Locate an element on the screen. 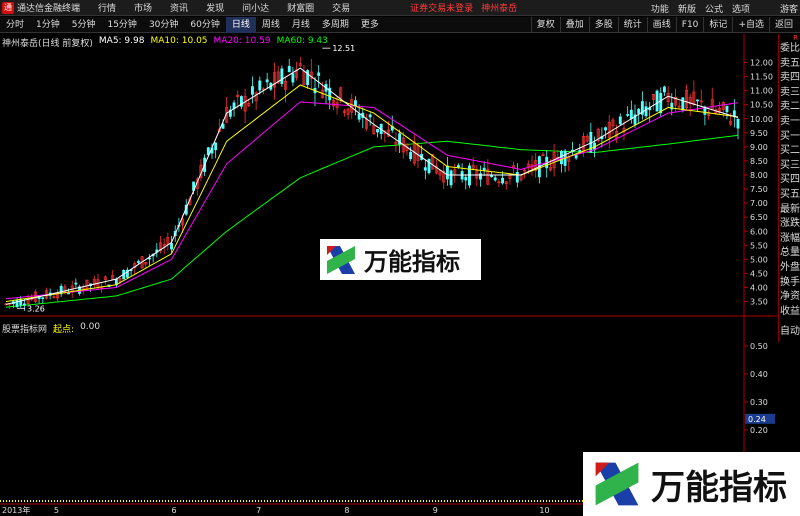 The image size is (800, 516). price-tick-label: 10.00 is located at coordinates (761, 119).